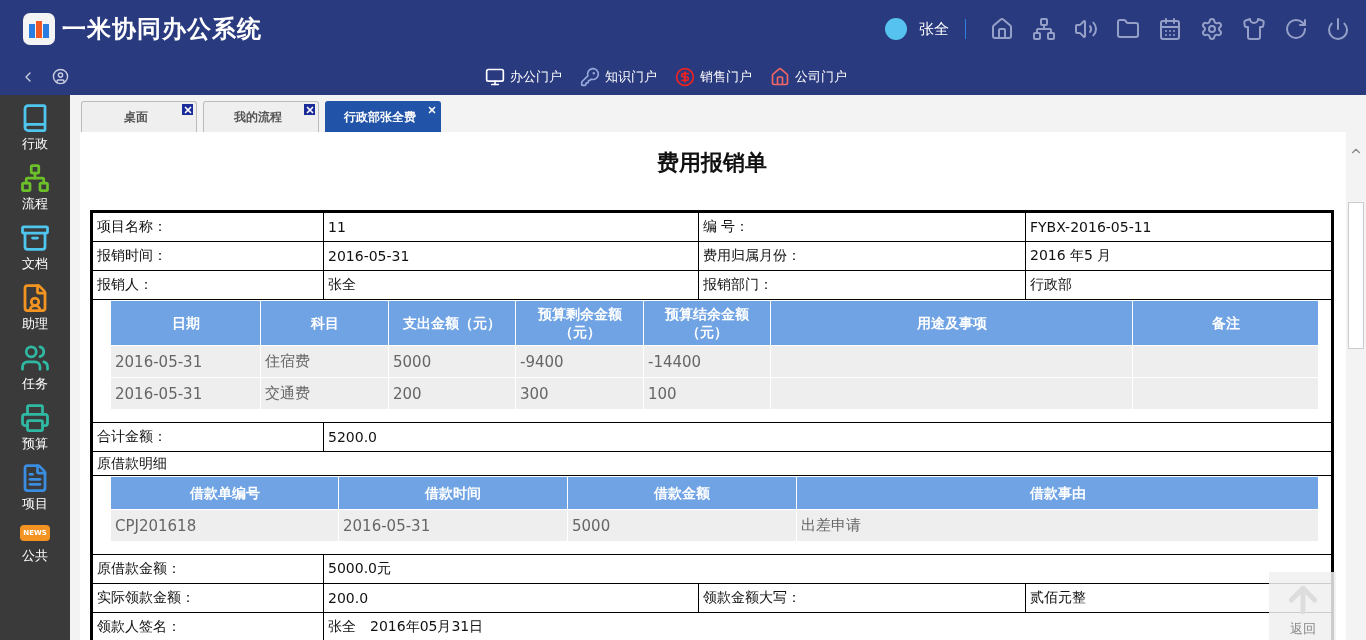  Describe the element at coordinates (185, 323) in the screenshot. I see `column-header: 日期` at that location.